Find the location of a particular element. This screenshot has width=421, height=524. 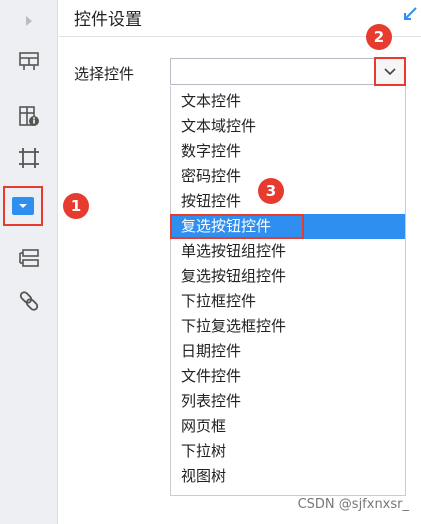

watermark: CSDN @sjfxnxsr_ is located at coordinates (353, 504).